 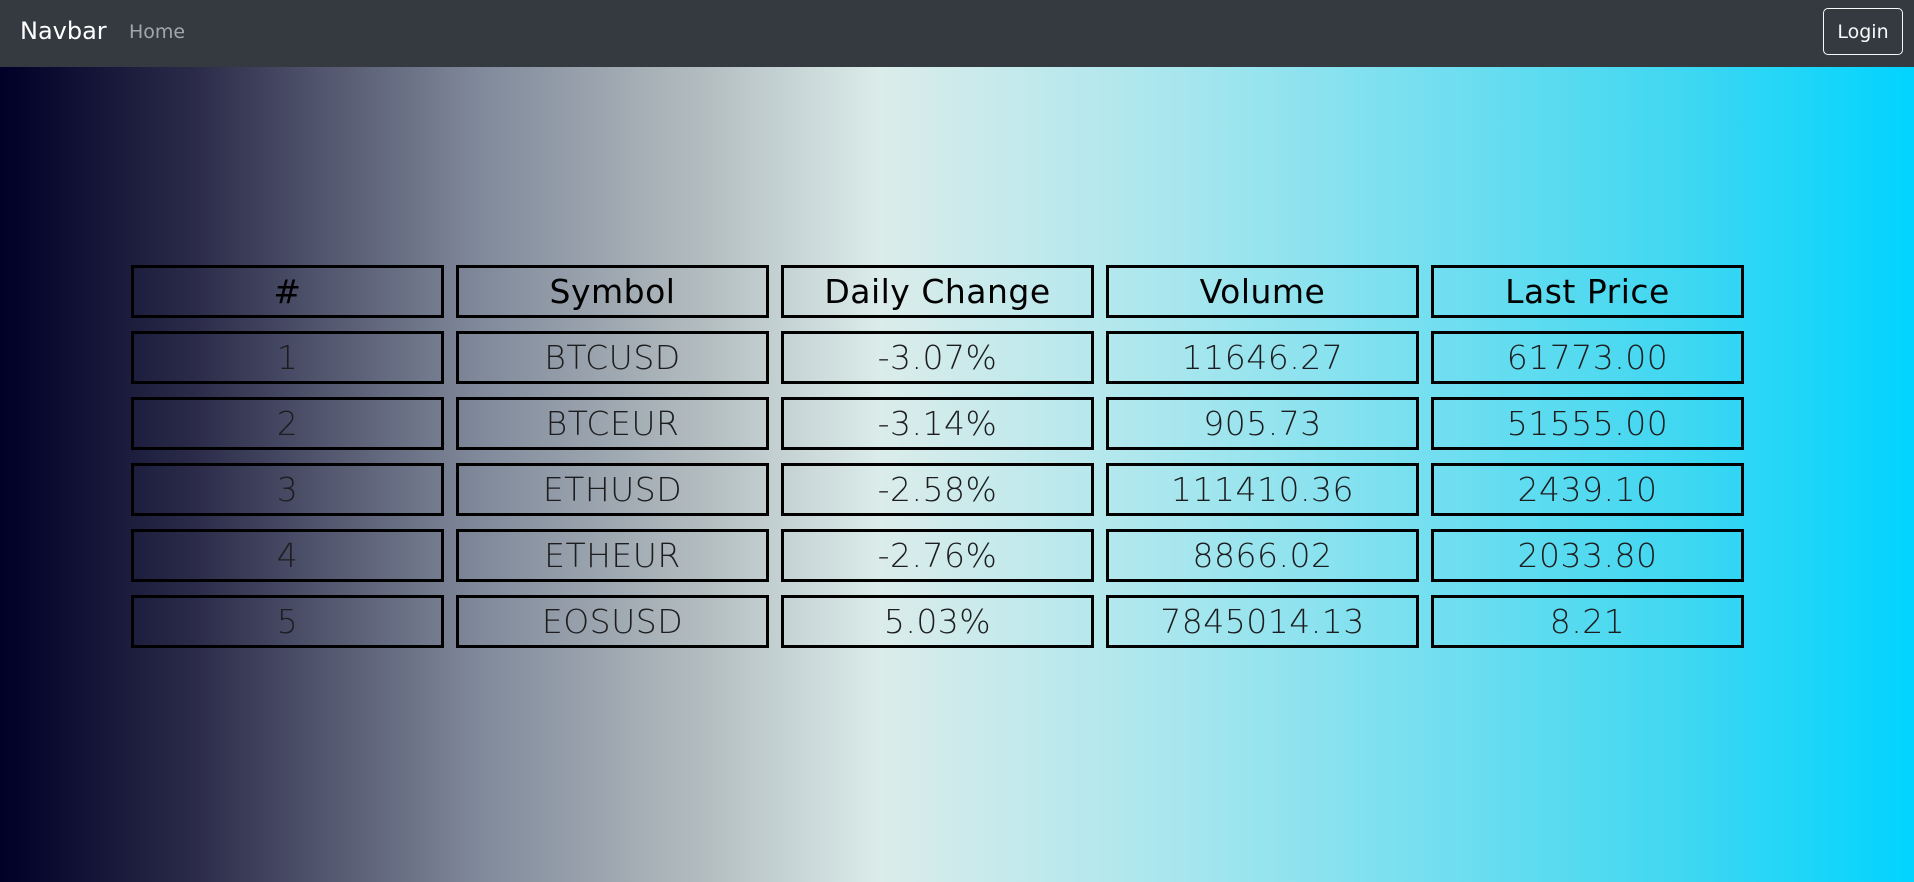 I want to click on cell-index: 4, so click(x=287, y=555).